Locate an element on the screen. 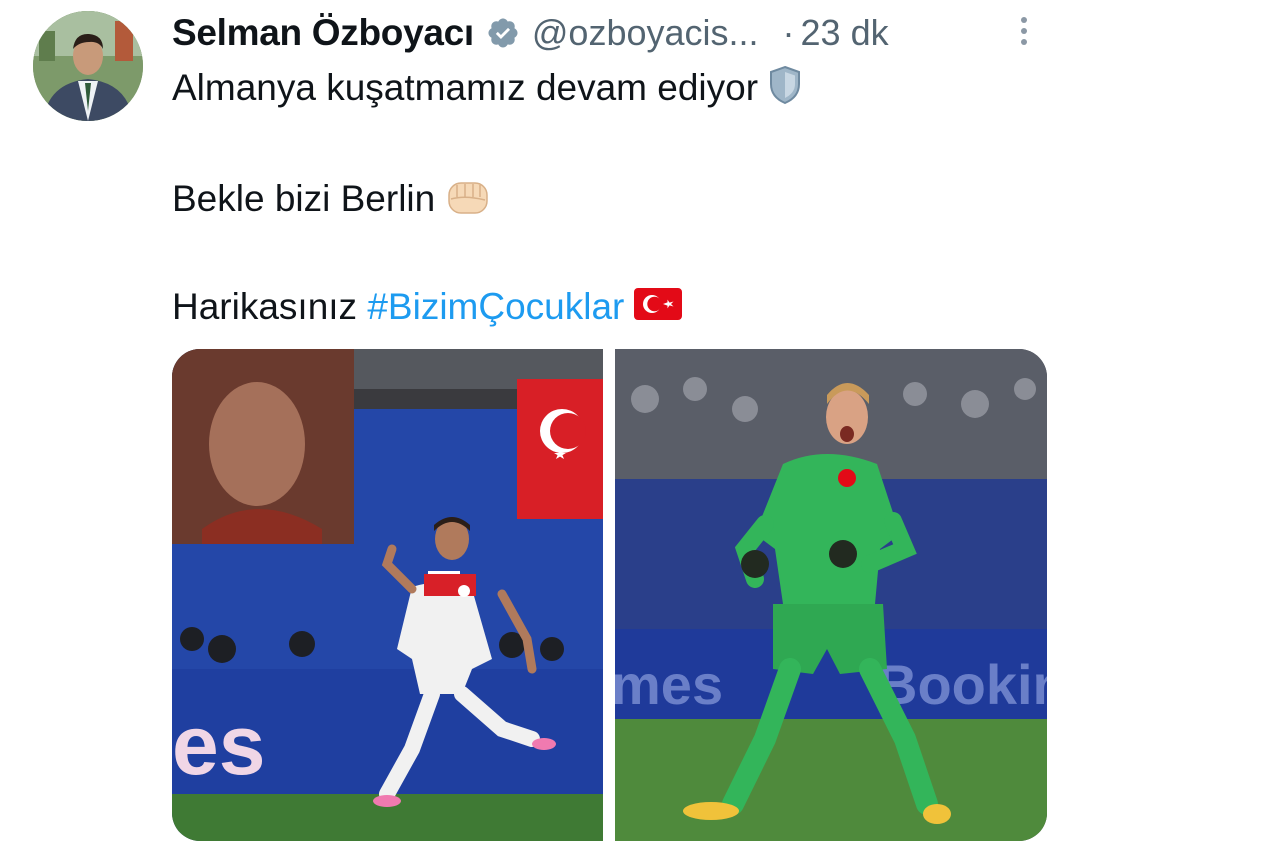 The height and width of the screenshot is (846, 1280). author-avatar is located at coordinates (88, 66).